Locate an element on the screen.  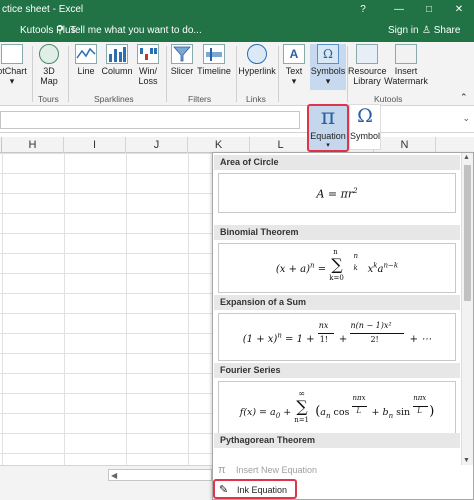
pivotchart-icon is located at coordinates (12, 54).